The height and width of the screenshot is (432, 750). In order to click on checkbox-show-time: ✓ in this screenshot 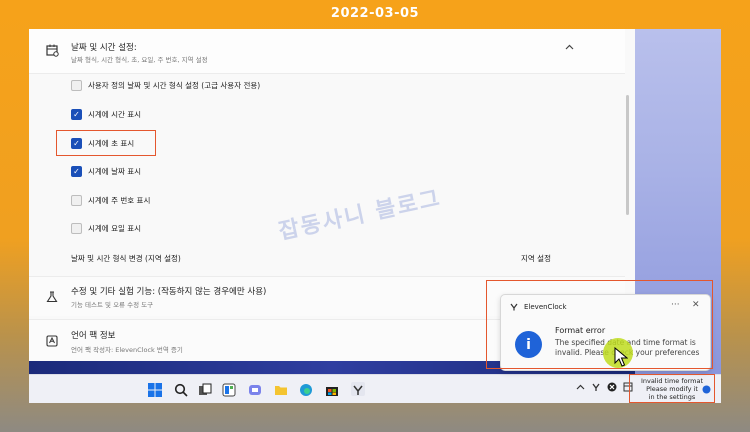, I will do `click(76, 114)`.